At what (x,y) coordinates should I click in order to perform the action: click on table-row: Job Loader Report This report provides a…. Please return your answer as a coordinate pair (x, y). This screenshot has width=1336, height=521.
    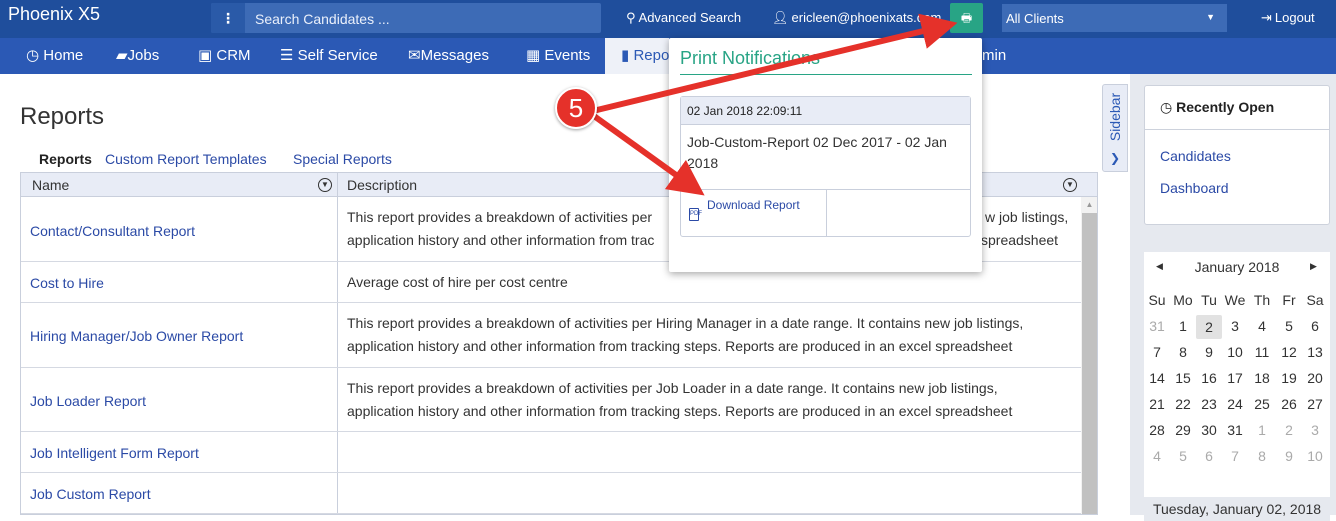
    Looking at the image, I should click on (551, 400).